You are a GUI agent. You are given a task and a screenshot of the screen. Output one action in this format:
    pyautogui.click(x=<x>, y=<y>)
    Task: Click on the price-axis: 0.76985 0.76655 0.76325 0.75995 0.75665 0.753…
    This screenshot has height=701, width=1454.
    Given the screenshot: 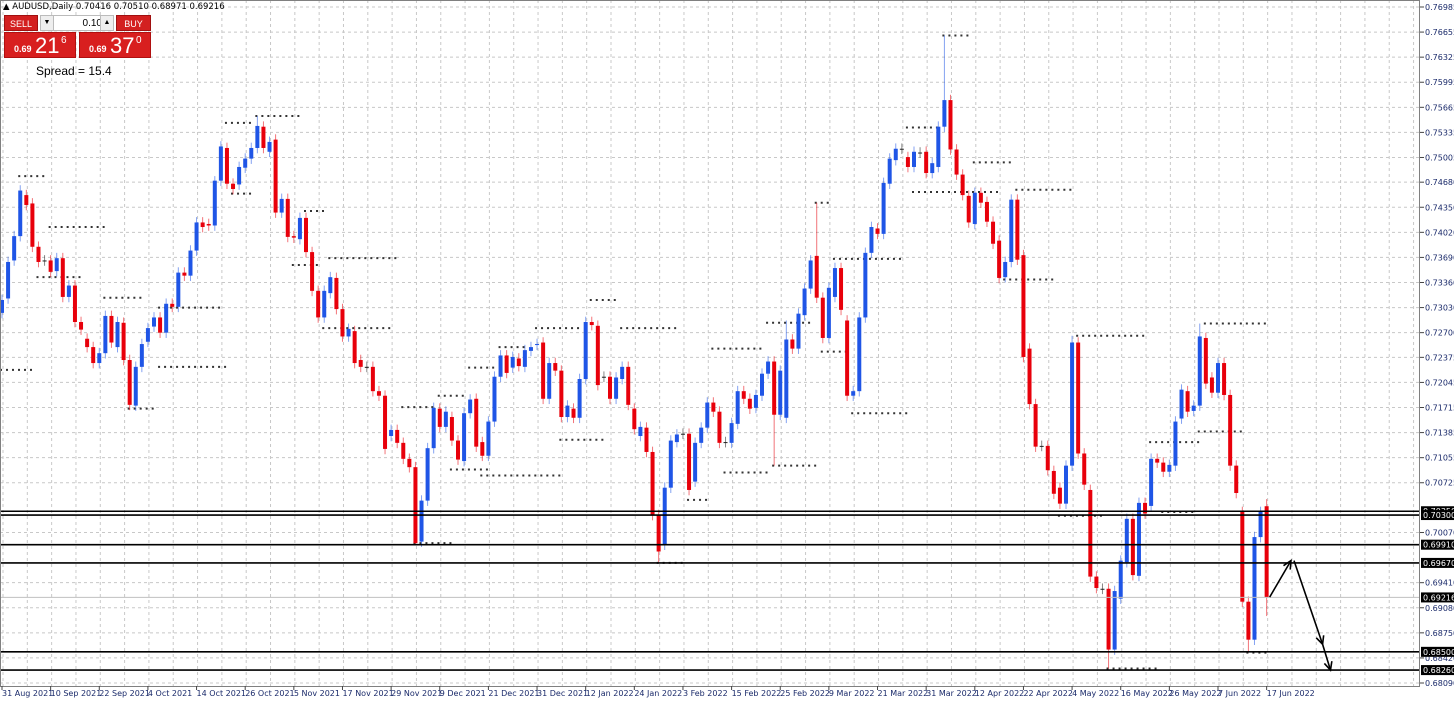 What is the action you would take?
    pyautogui.click(x=1437, y=345)
    